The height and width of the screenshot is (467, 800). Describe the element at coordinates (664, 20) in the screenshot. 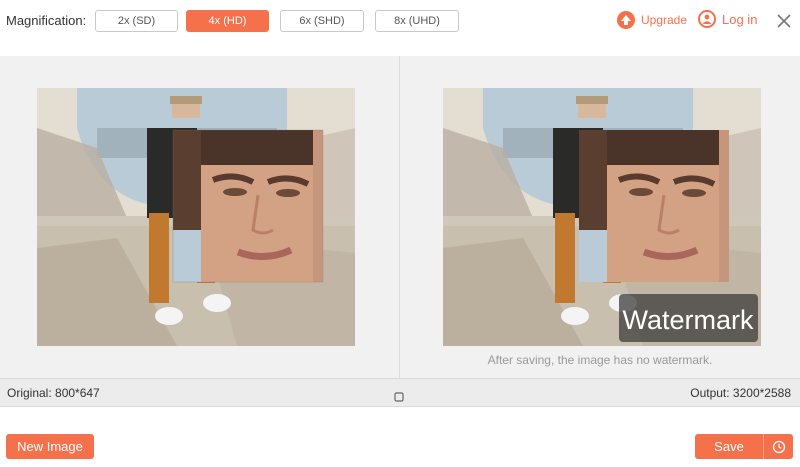

I see `upgrade-label: Upgrade` at that location.